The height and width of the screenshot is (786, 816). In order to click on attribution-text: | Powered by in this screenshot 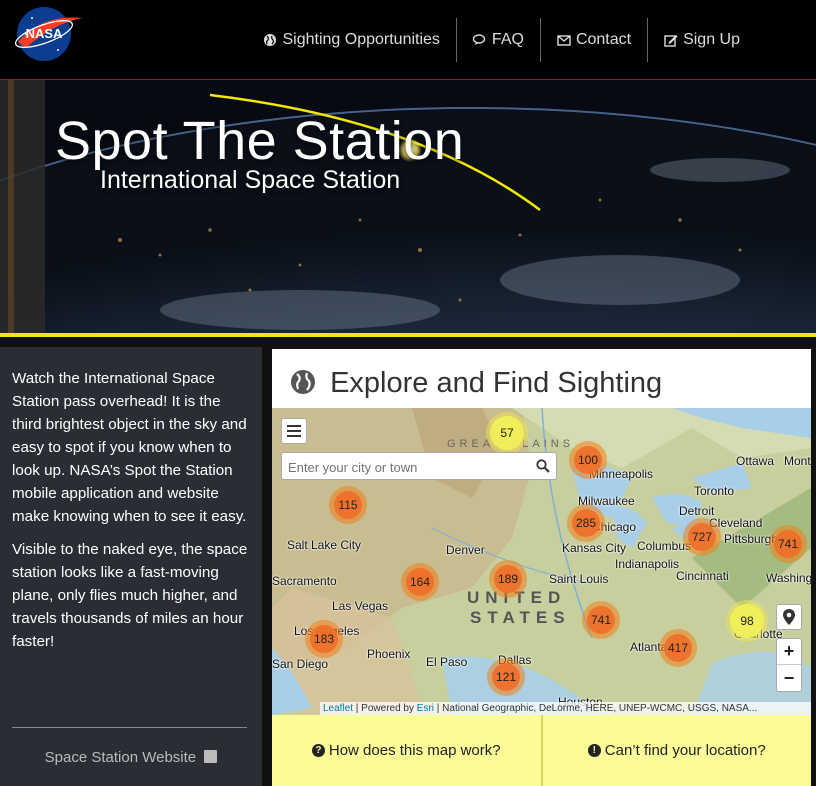, I will do `click(385, 708)`.